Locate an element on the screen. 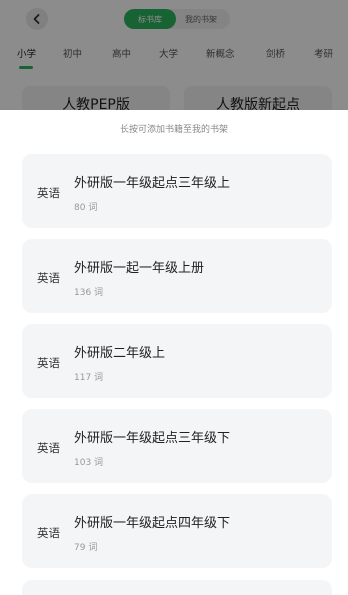 Image resolution: width=348 pixels, height=595 pixels. book-item: 英语 外研版一起一年级上册 136 词 is located at coordinates (177, 276).